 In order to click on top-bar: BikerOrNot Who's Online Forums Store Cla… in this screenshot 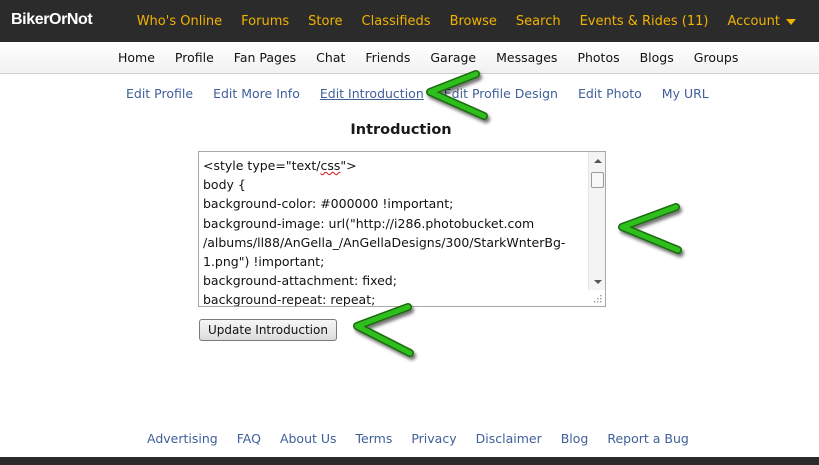, I will do `click(409, 21)`.